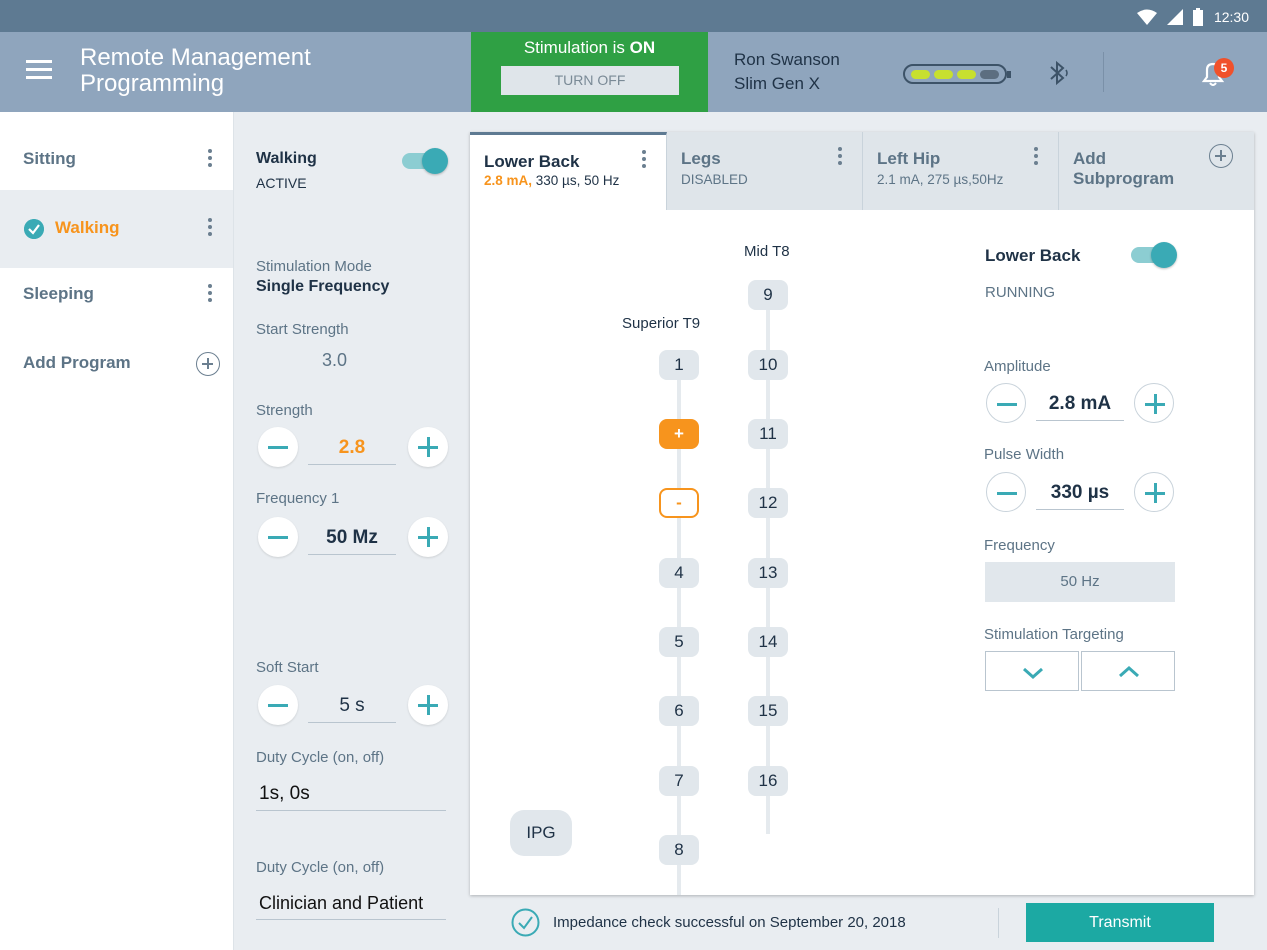  Describe the element at coordinates (1032, 671) in the screenshot. I see `target-down-button` at that location.